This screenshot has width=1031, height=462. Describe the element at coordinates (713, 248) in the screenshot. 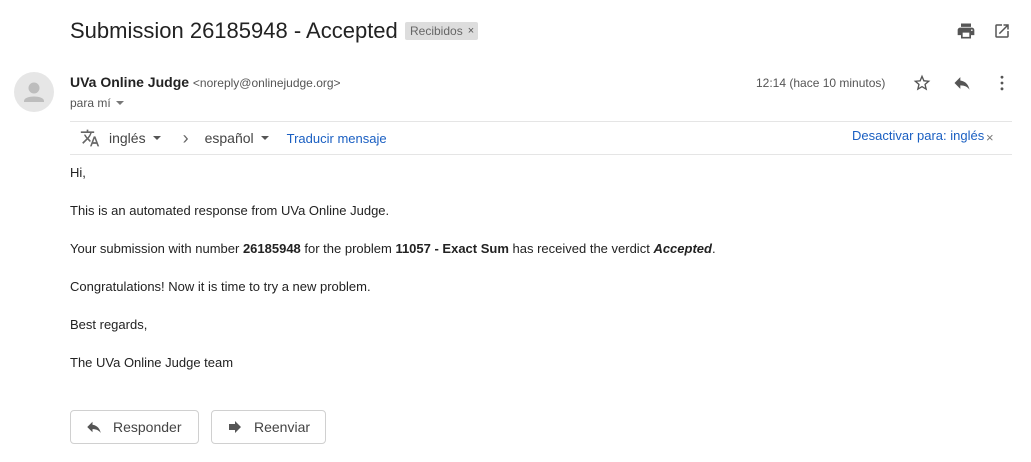

I see `verdict-text: .` at that location.